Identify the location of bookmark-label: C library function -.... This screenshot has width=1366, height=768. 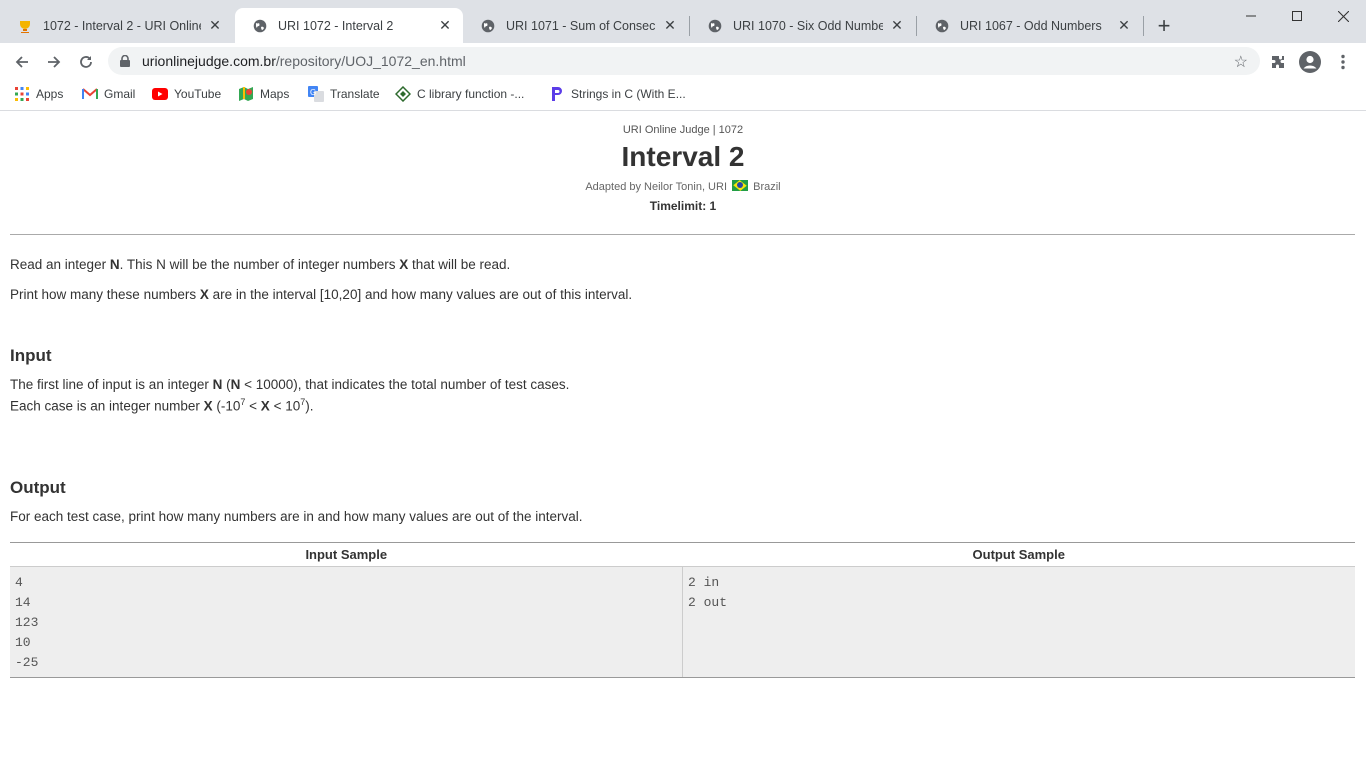
(471, 94).